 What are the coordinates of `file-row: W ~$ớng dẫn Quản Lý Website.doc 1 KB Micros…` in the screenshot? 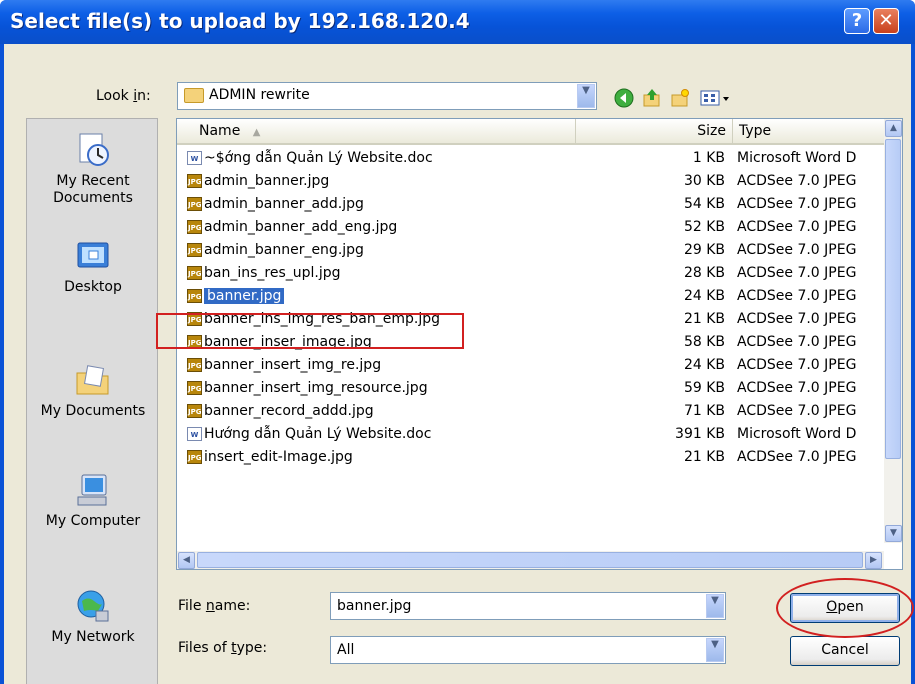 It's located at (530, 158).